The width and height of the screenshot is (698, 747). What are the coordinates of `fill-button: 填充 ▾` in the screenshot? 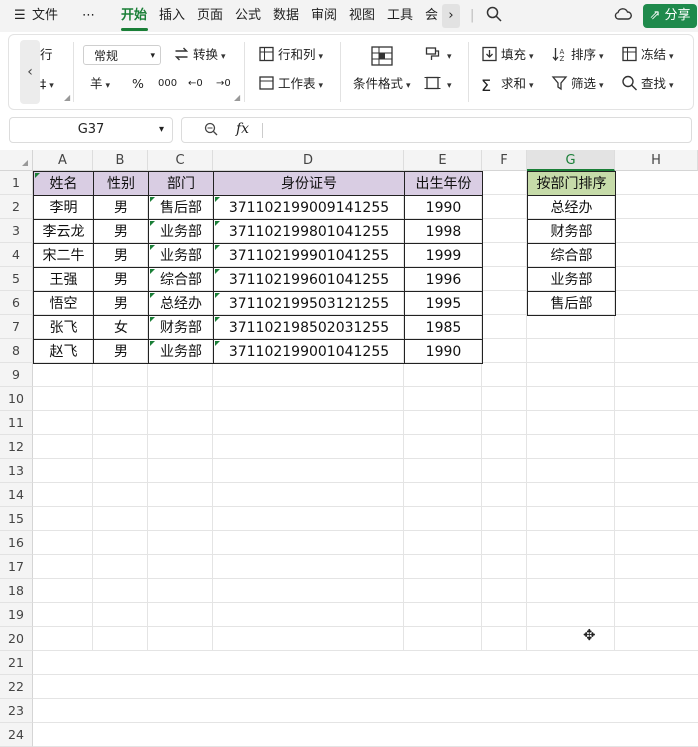 It's located at (507, 55).